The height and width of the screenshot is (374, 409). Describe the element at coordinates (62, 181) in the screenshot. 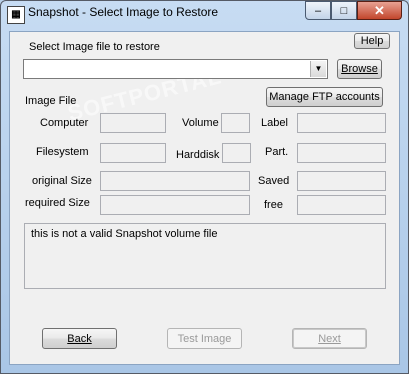

I see `original-size-label: original Size` at that location.